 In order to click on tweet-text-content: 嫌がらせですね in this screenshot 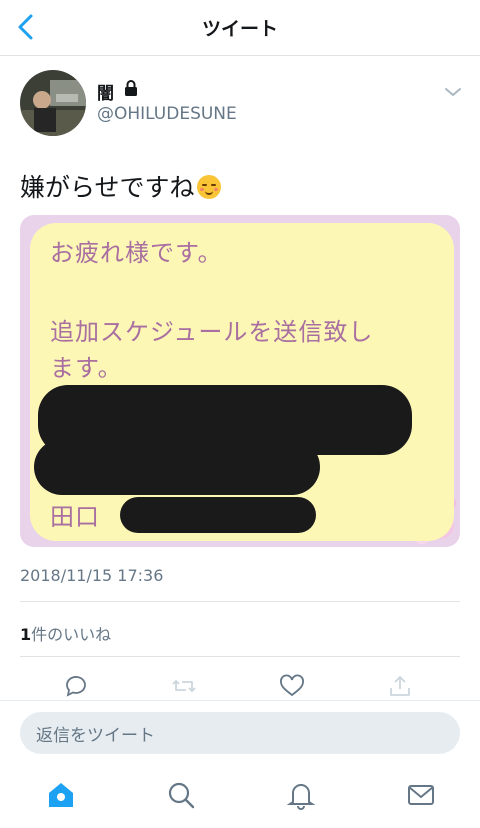, I will do `click(107, 187)`.